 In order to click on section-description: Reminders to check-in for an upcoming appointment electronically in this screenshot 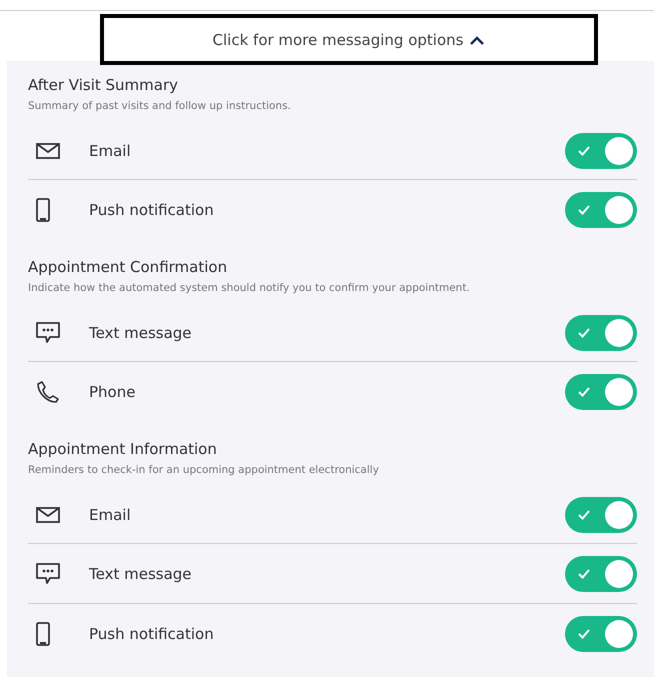, I will do `click(204, 470)`.